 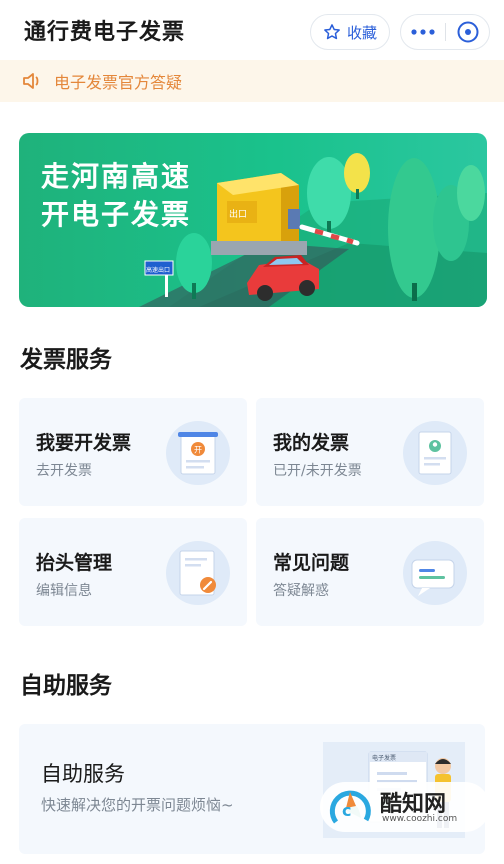 What do you see at coordinates (133, 452) in the screenshot?
I see `issue-invoice-card: 我要开发票 去开发票 开` at bounding box center [133, 452].